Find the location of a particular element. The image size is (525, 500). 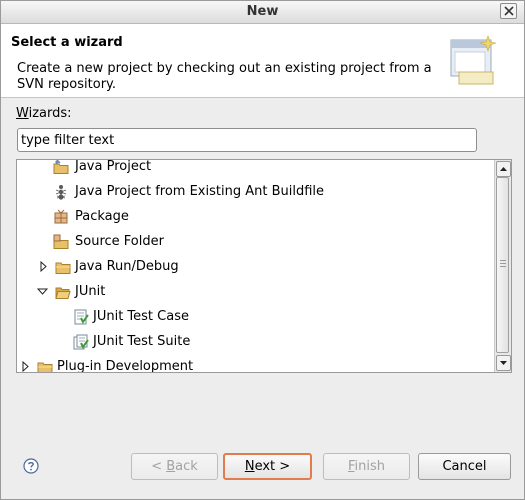

tree-item-source-folder: Source Folder is located at coordinates (256, 241).